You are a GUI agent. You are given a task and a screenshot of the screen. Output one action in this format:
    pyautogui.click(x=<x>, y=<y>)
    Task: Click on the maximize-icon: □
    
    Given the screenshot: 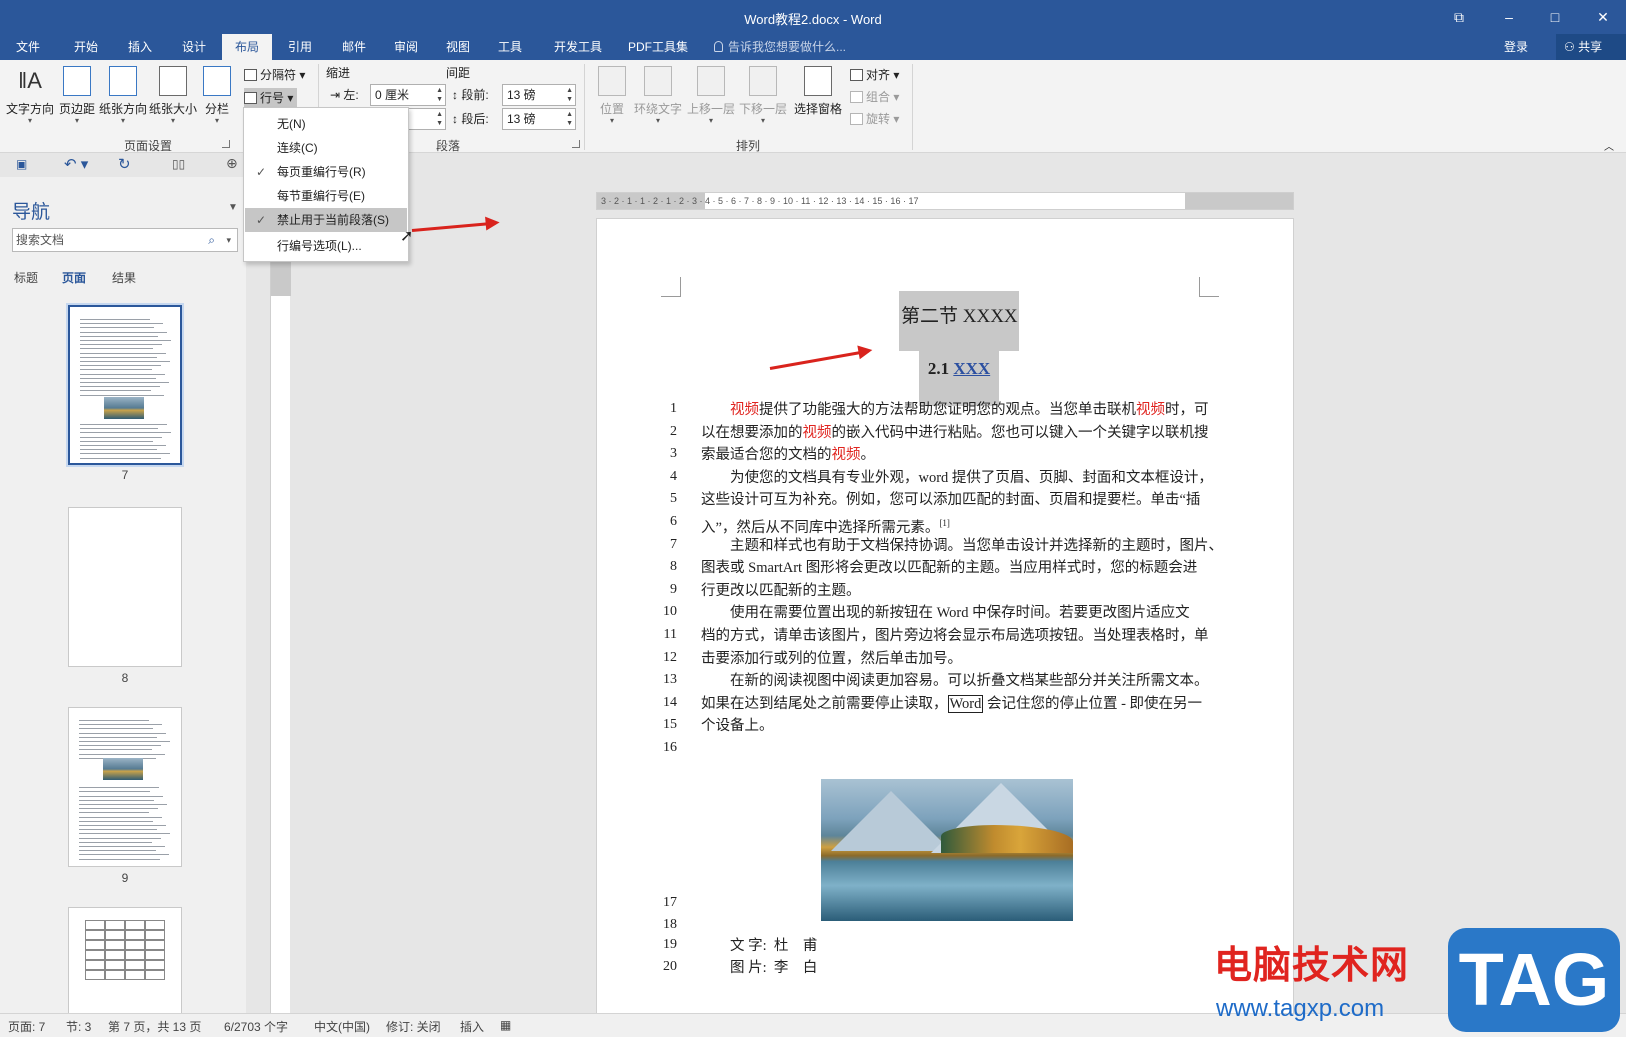 What is the action you would take?
    pyautogui.click(x=1555, y=17)
    